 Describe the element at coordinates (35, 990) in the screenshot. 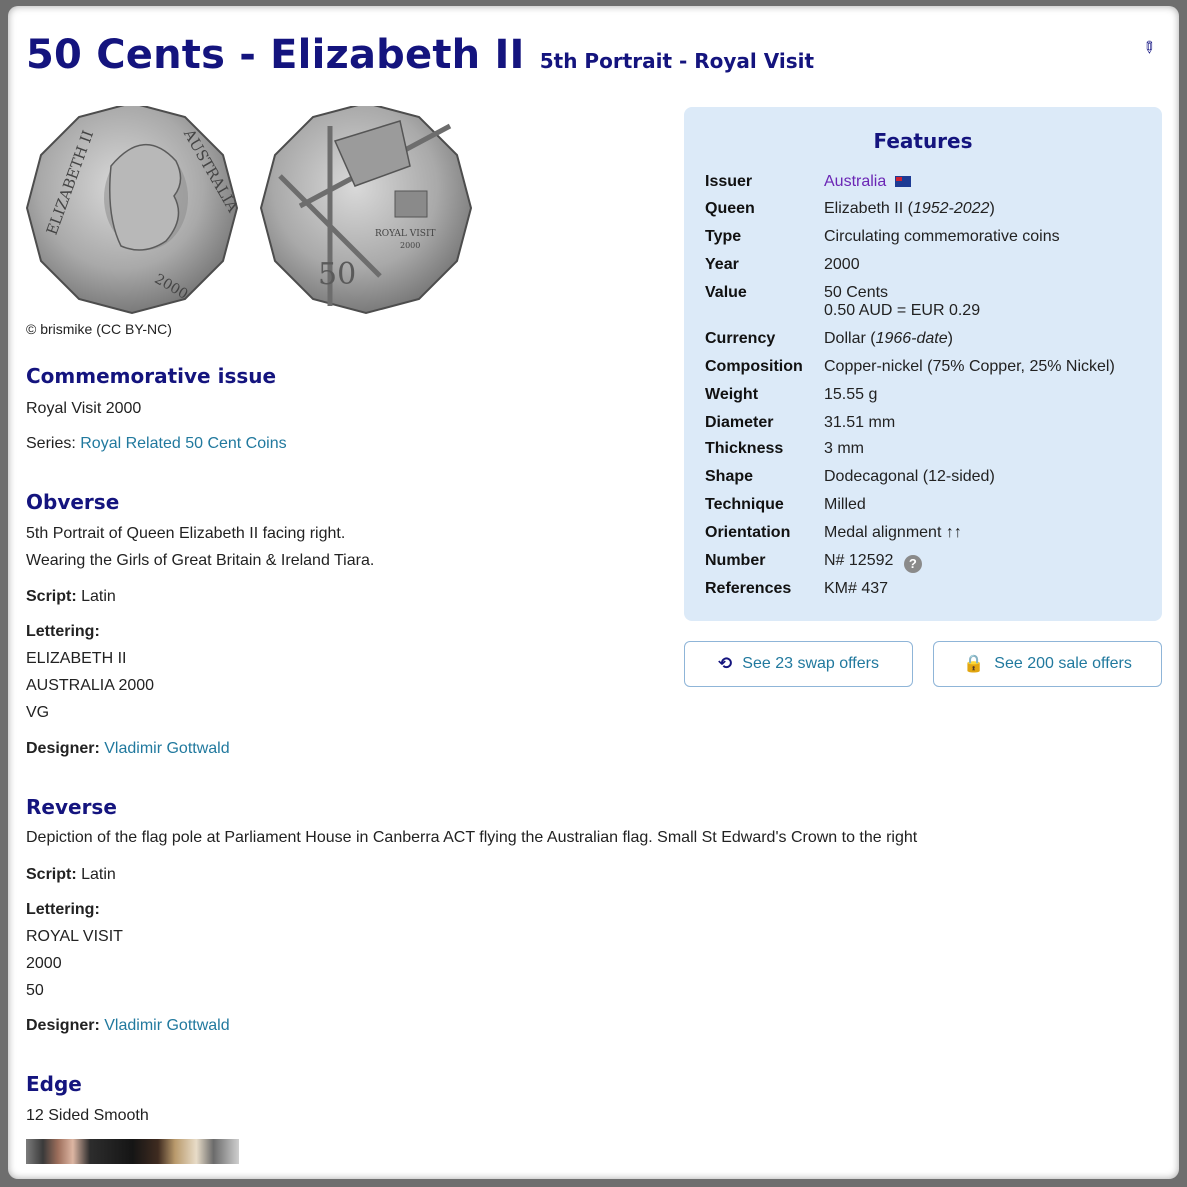

I see `reverse-lettering-3: 50` at that location.